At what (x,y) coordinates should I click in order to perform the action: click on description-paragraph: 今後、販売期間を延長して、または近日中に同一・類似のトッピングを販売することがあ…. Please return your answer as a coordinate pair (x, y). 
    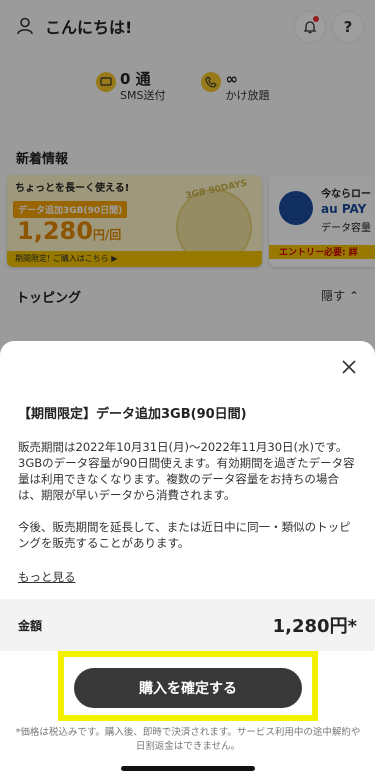
    Looking at the image, I should click on (184, 535).